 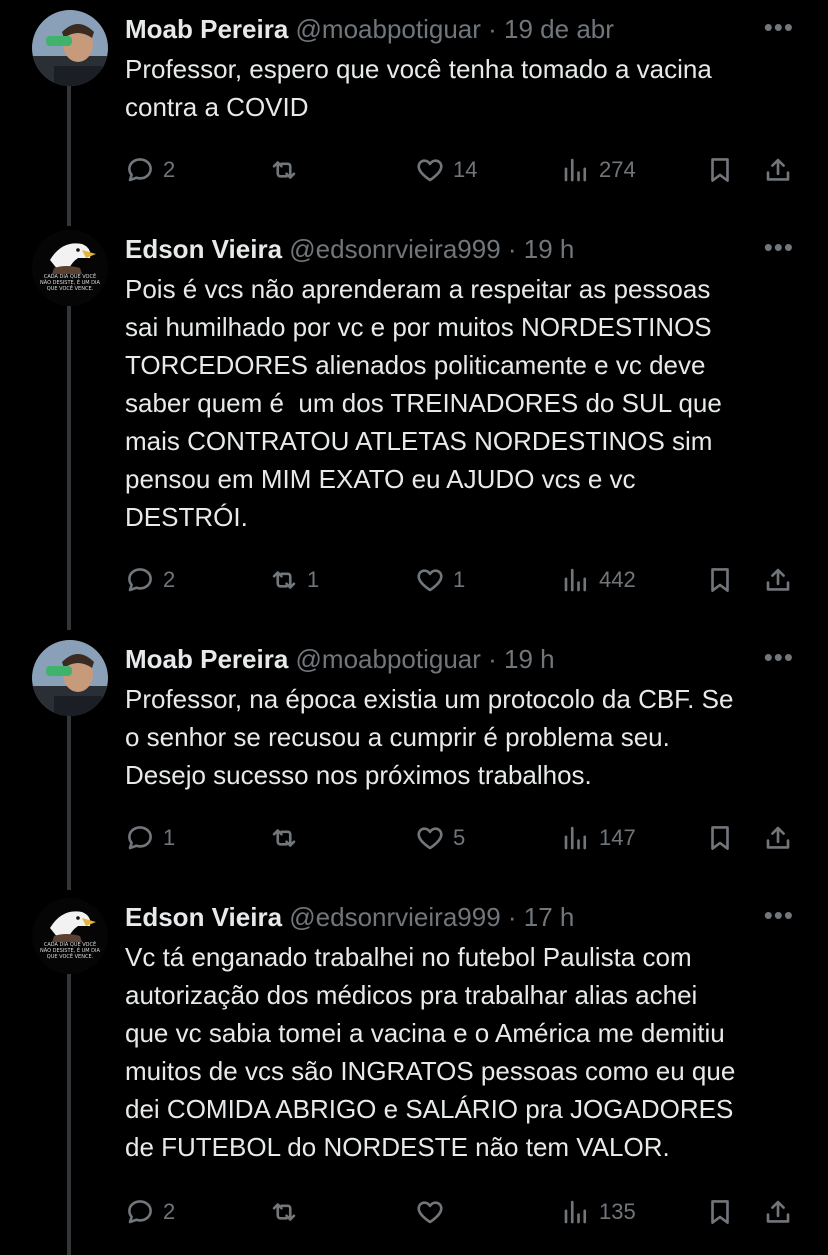 I want to click on like-count: 5, so click(x=459, y=837).